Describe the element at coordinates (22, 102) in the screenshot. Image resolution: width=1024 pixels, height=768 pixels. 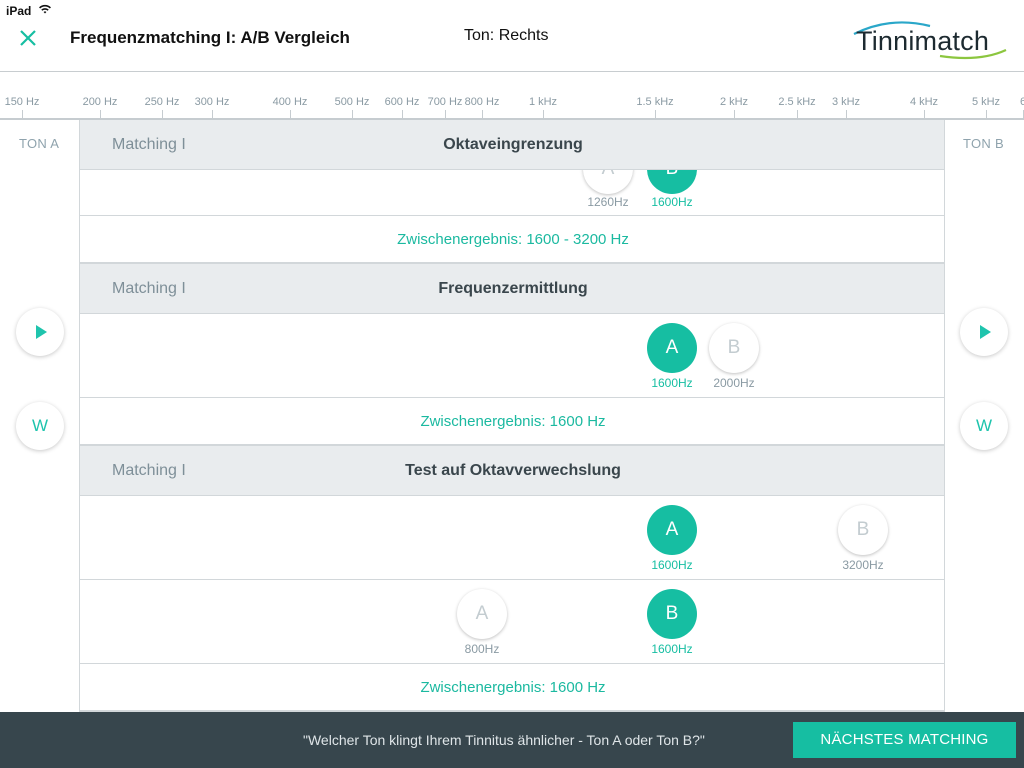
I see `frequency-tick-label: 150 Hz` at that location.